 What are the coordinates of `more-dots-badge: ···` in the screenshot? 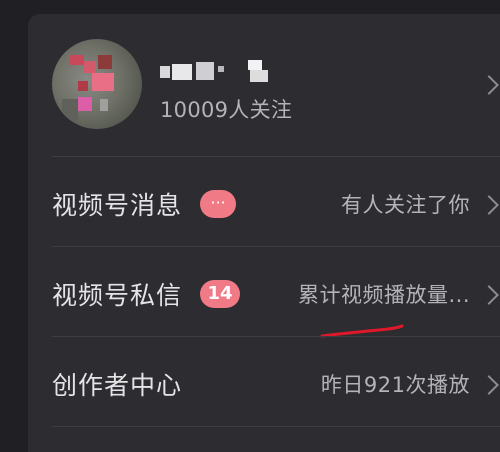 It's located at (218, 204).